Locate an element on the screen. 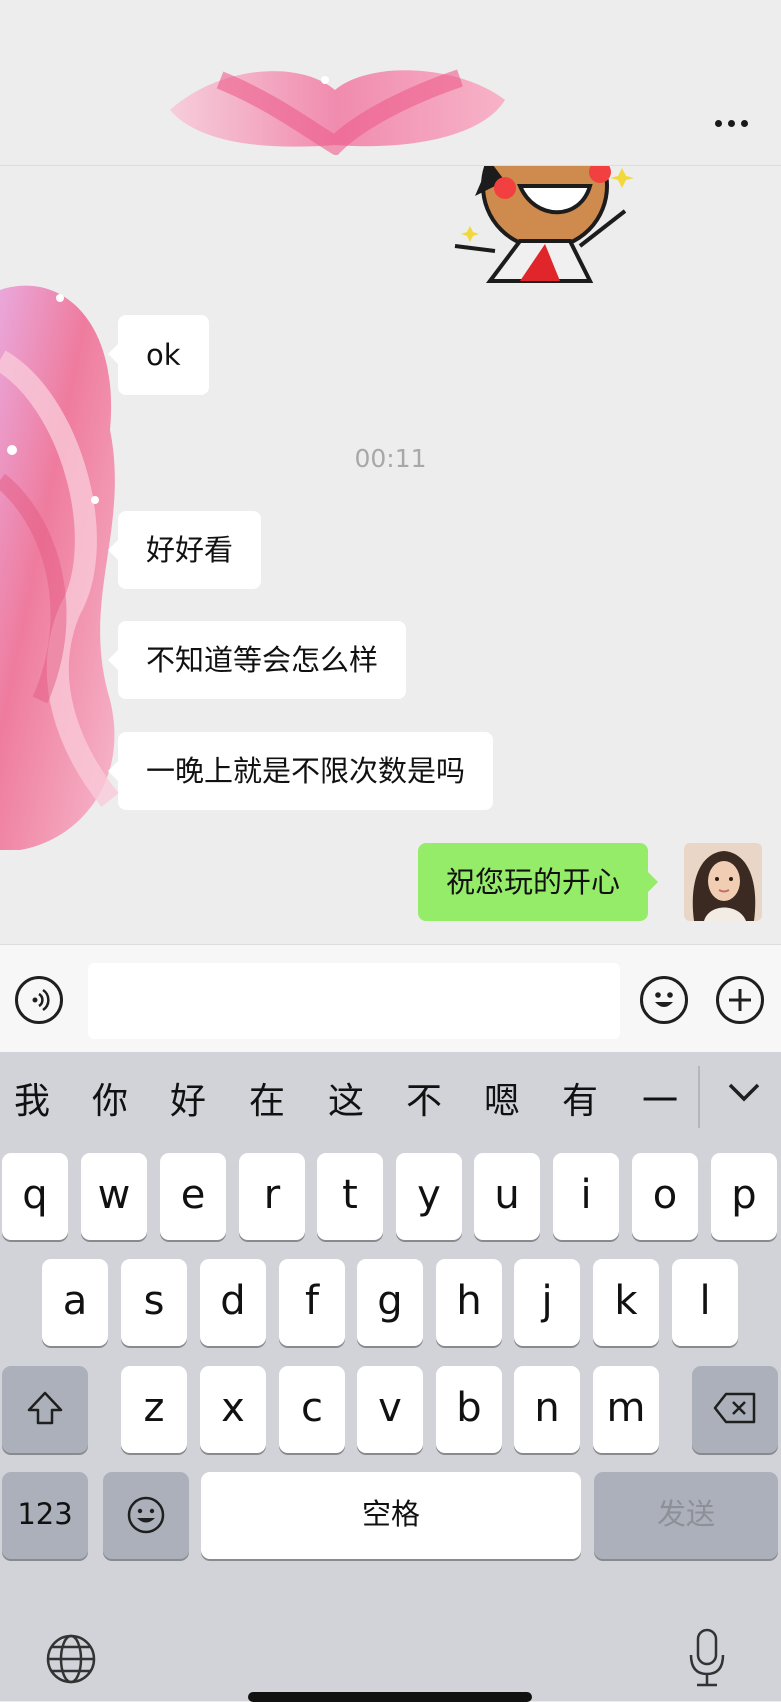 This screenshot has width=781, height=1702. key-letter: x is located at coordinates (233, 1409).